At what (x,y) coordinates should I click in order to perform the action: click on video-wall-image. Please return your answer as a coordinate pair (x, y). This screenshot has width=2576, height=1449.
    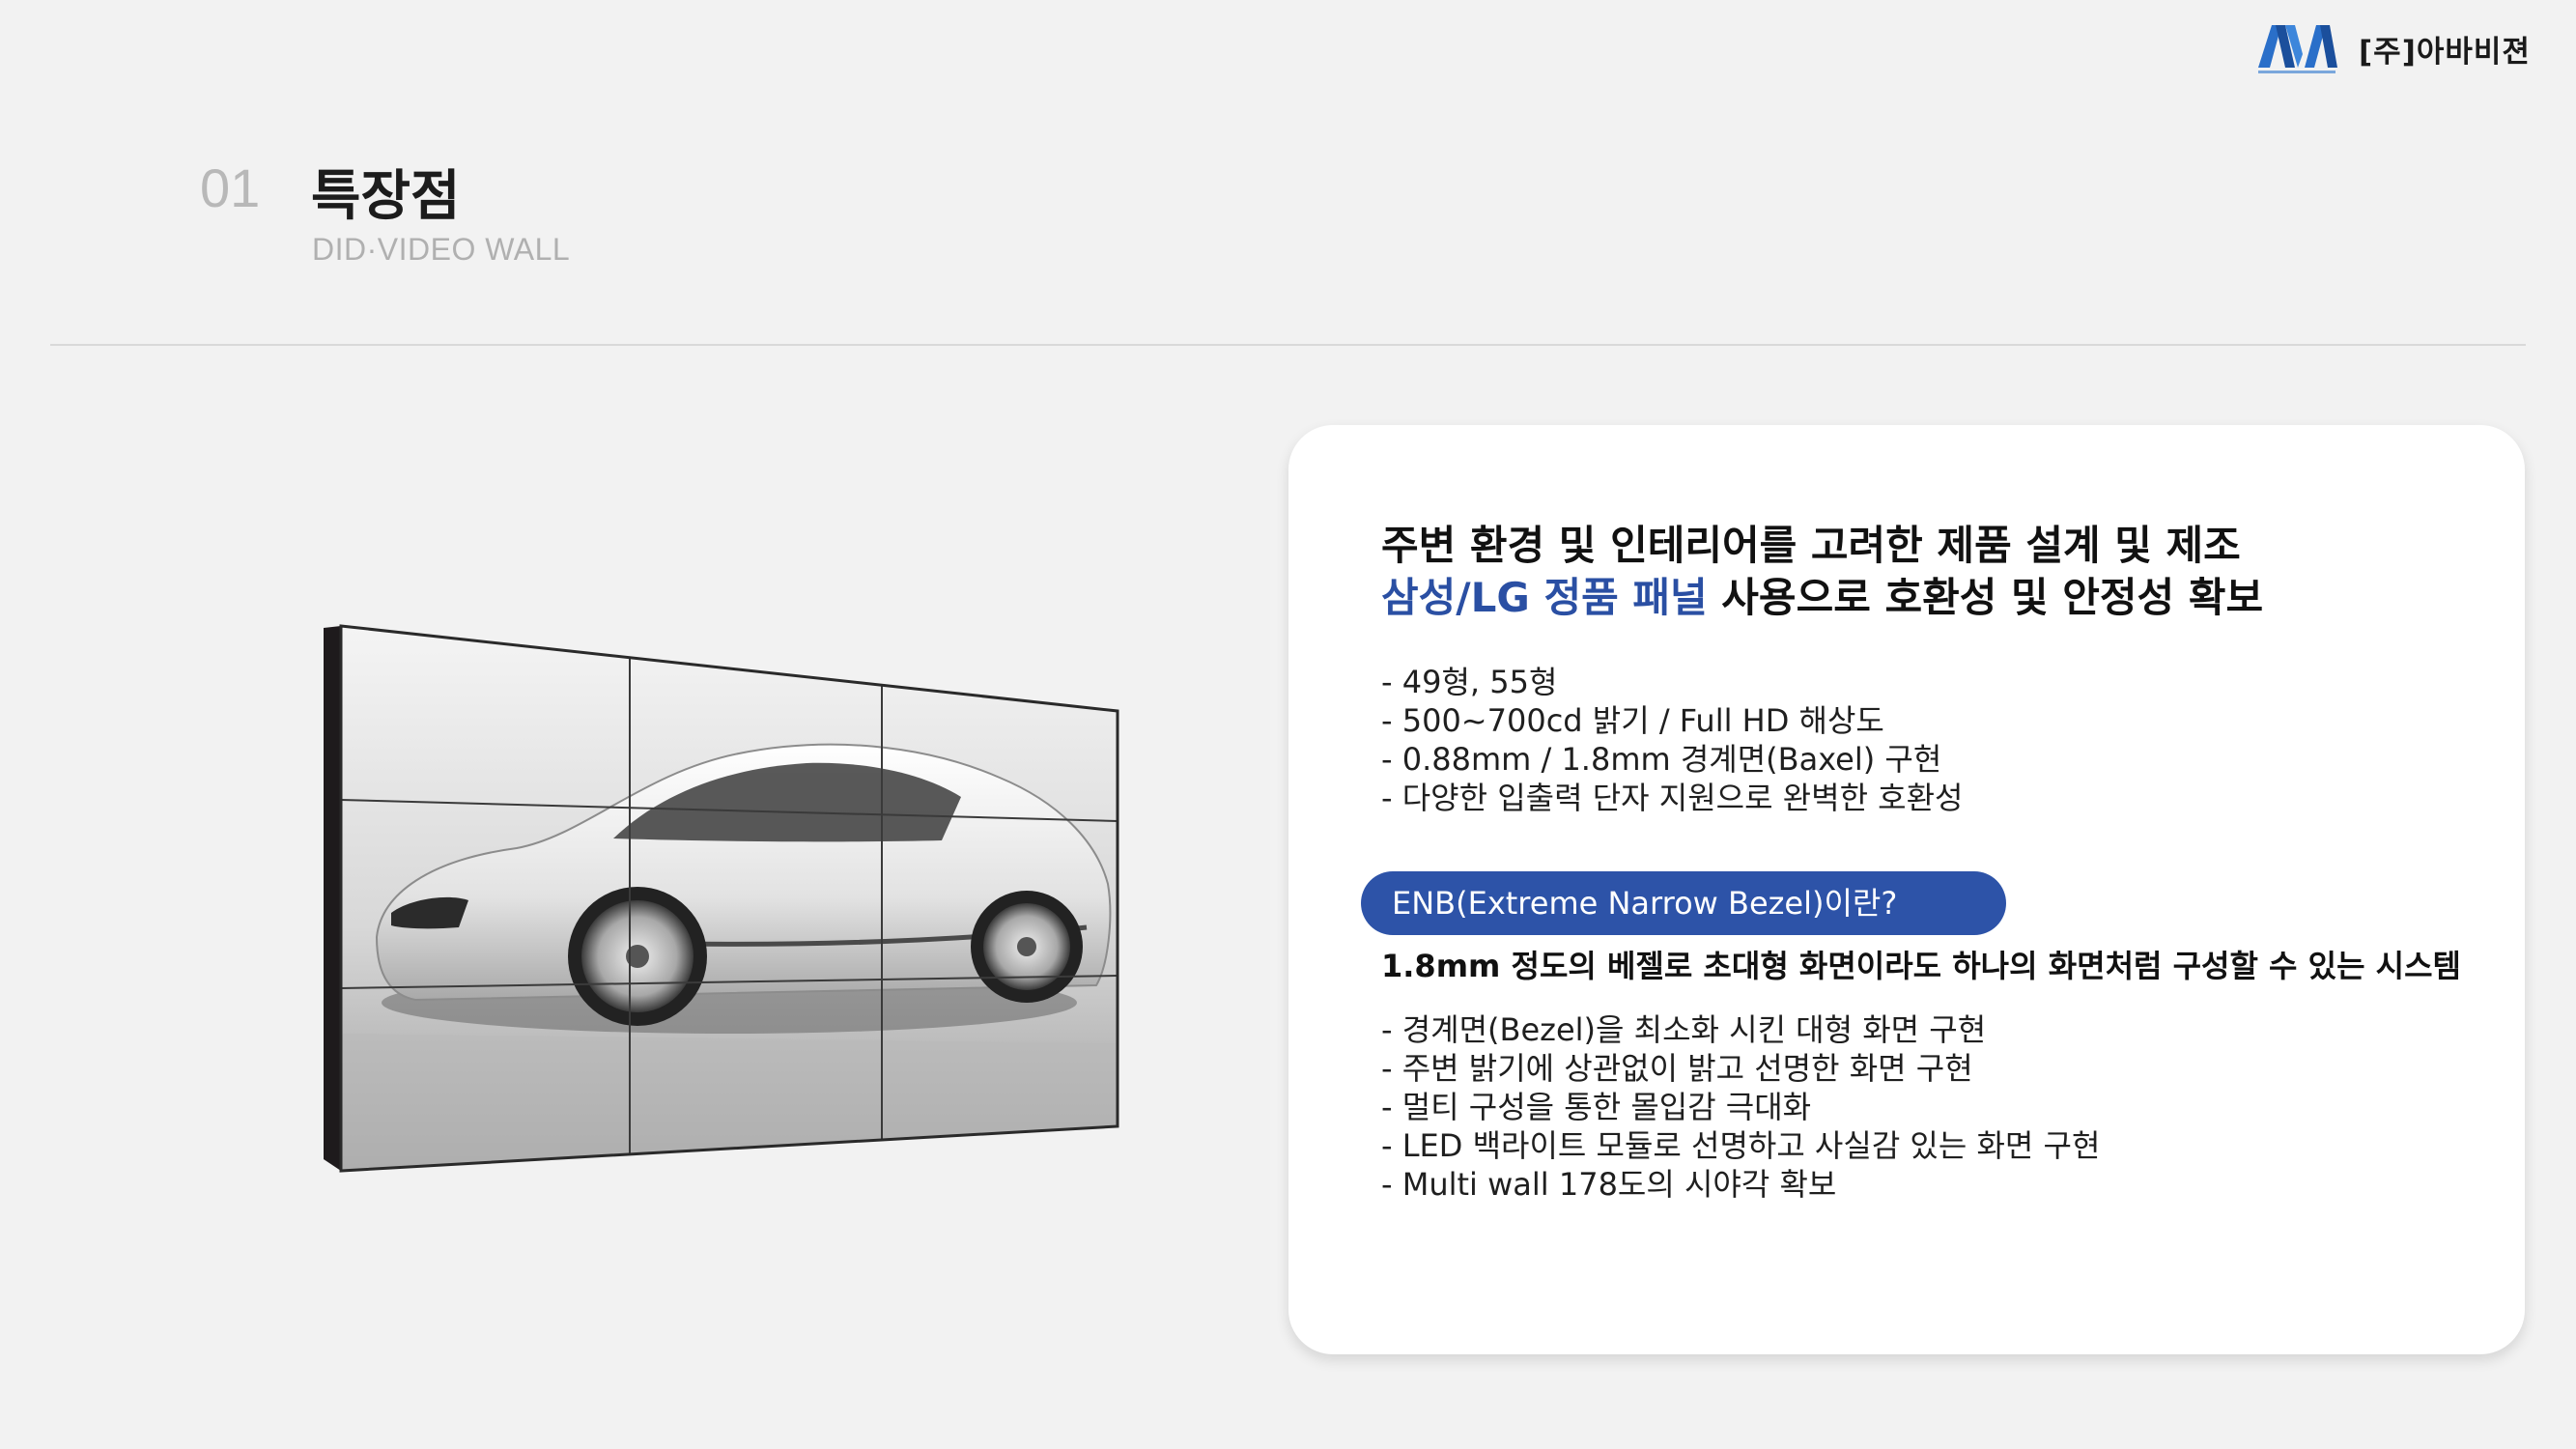
    Looking at the image, I should click on (721, 898).